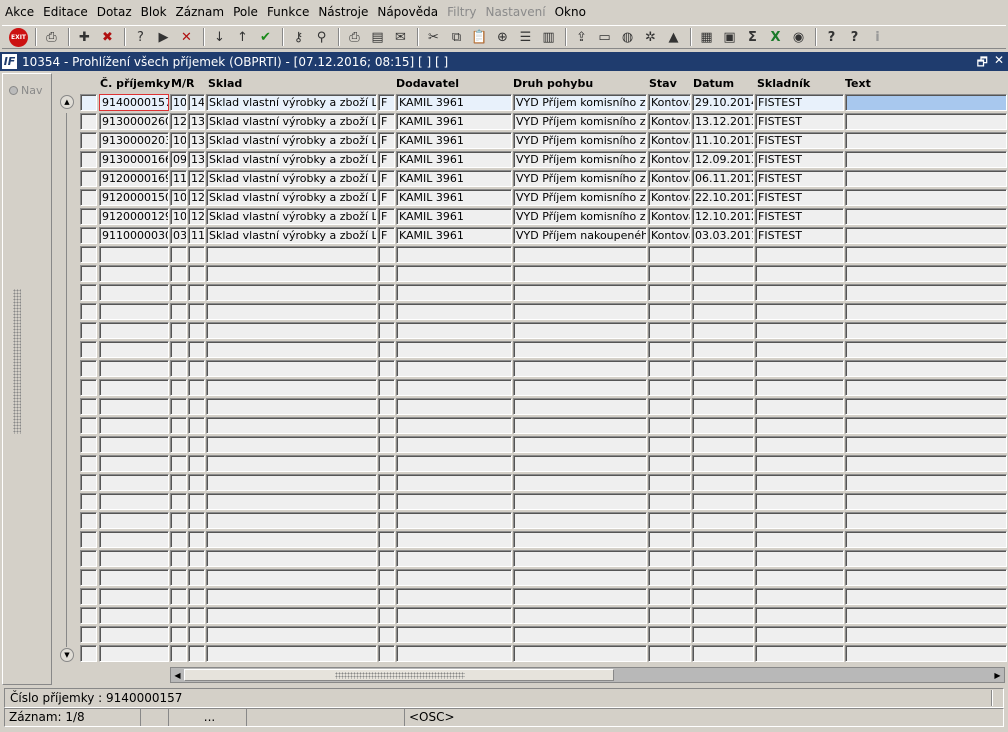 This screenshot has height=732, width=1008. What do you see at coordinates (723, 178) in the screenshot?
I see `cell-datum: 06.11.2012` at bounding box center [723, 178].